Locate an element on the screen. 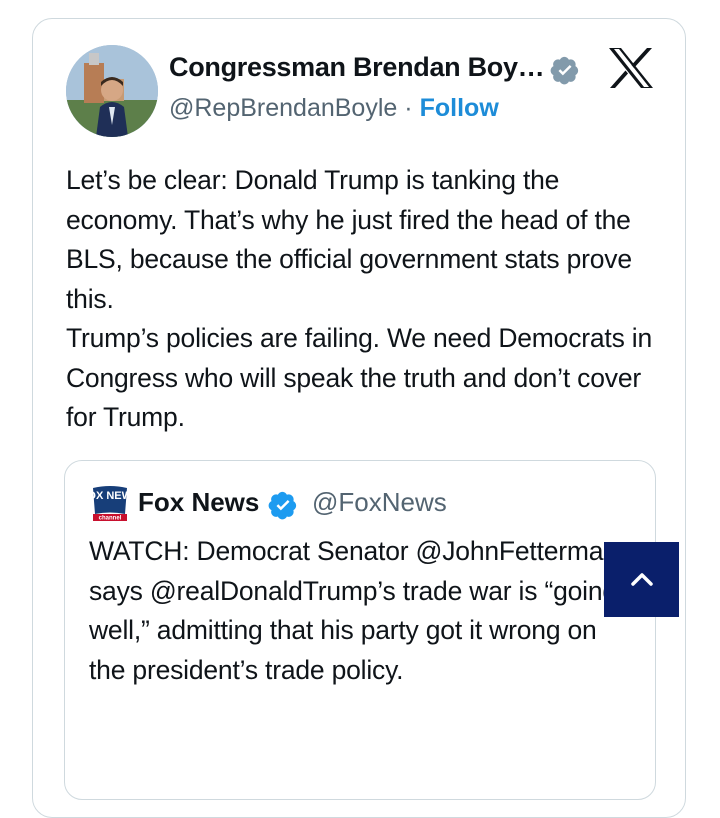 This screenshot has width=720, height=818. author-handle: @RepBrendanBoyle is located at coordinates (283, 108).